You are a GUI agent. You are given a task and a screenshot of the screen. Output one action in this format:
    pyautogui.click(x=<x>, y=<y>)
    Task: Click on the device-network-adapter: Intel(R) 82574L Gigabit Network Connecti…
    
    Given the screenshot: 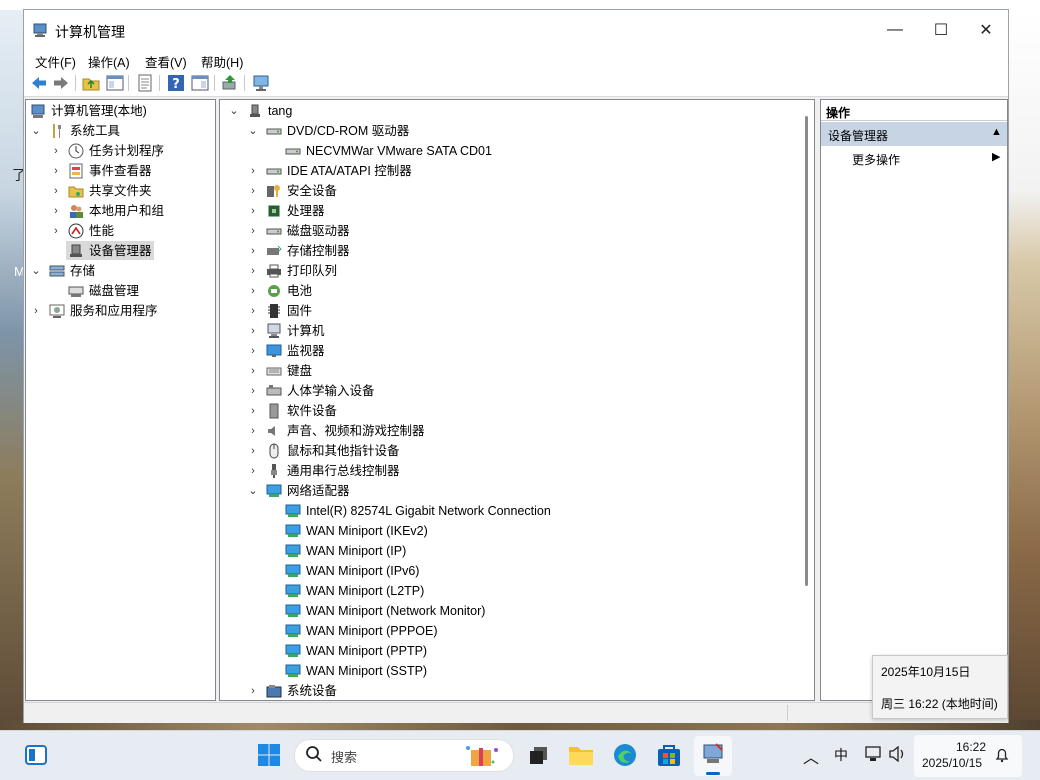 What is the action you would take?
    pyautogui.click(x=510, y=511)
    